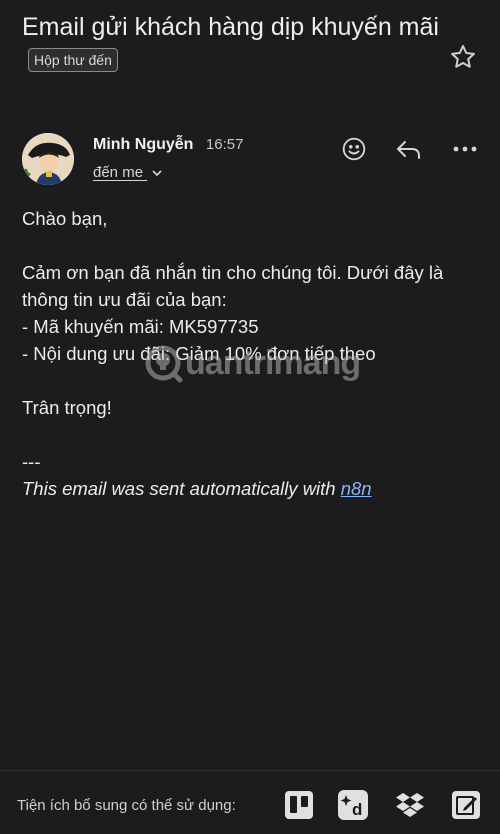 Image resolution: width=500 pixels, height=834 pixels. What do you see at coordinates (463, 57) in the screenshot?
I see `star-icon` at bounding box center [463, 57].